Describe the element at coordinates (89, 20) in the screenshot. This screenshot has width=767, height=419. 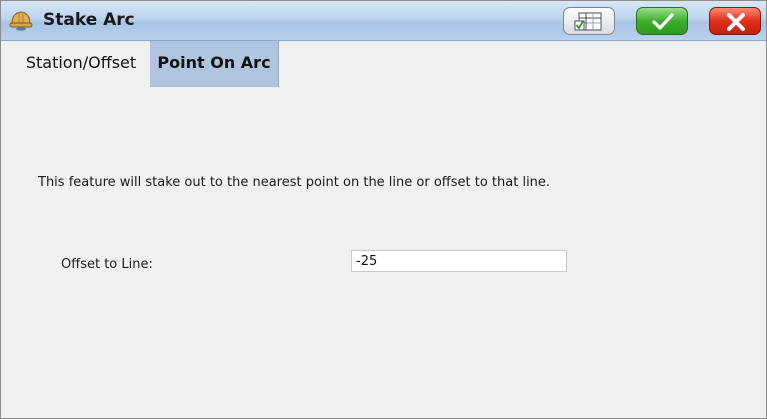
I see `window-title: Stake Arc` at that location.